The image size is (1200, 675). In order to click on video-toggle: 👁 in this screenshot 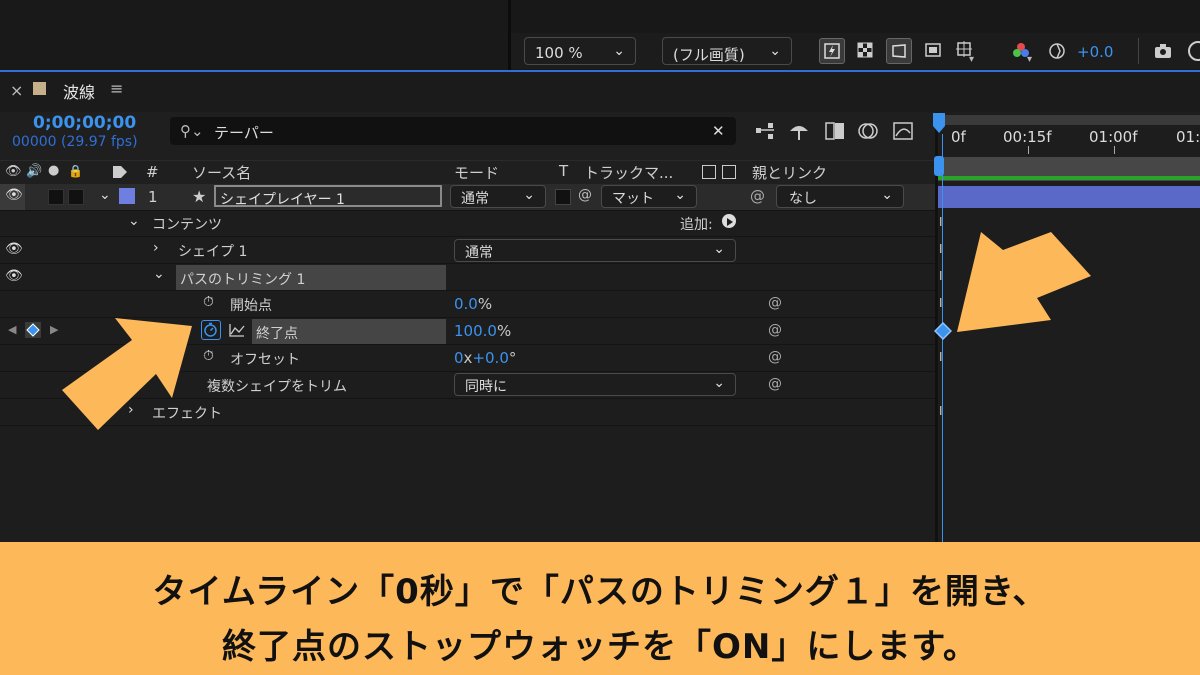, I will do `click(12, 197)`.